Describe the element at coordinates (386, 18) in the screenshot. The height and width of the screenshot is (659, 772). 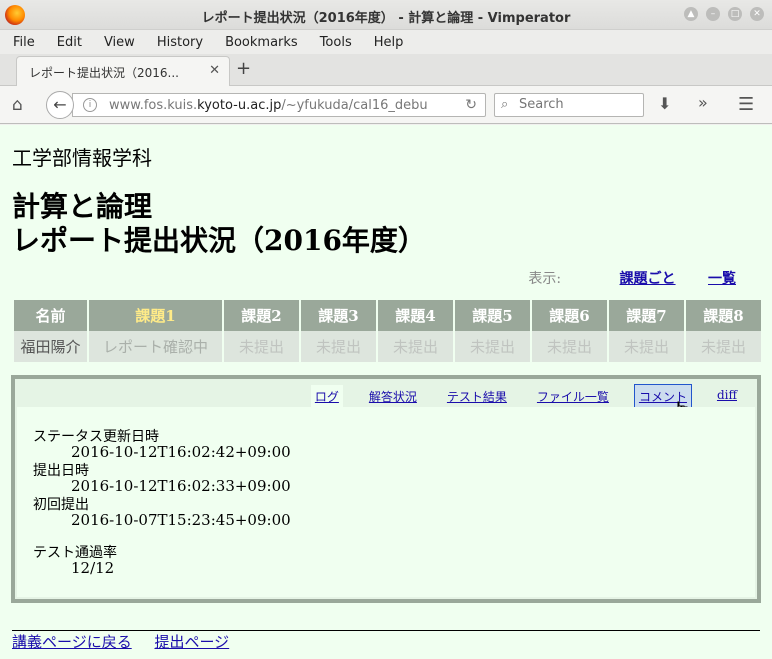
I see `window-title: レポート提出状況（2016年度） - 計算と論理 - Vimperator` at that location.